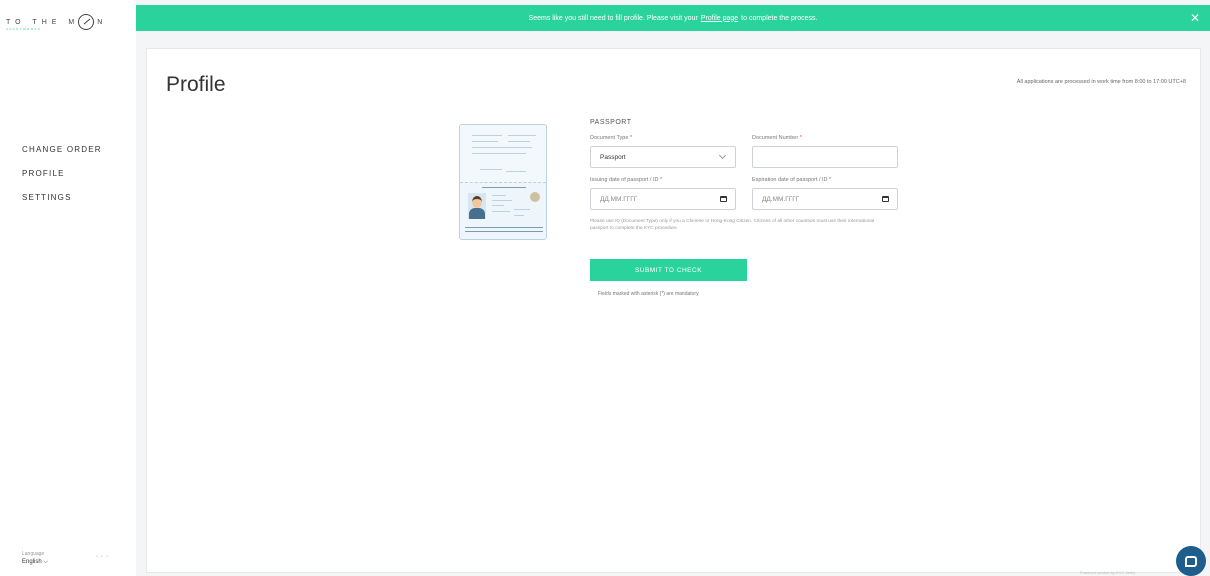  What do you see at coordinates (35, 562) in the screenshot?
I see `language-value: English ⌵` at bounding box center [35, 562].